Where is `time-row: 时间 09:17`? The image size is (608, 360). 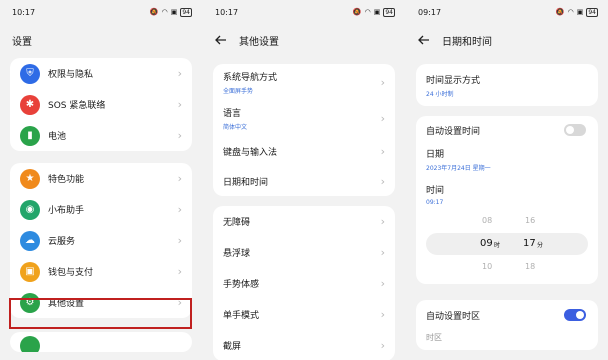
time-row: 时间 09:17 is located at coordinates (507, 194).